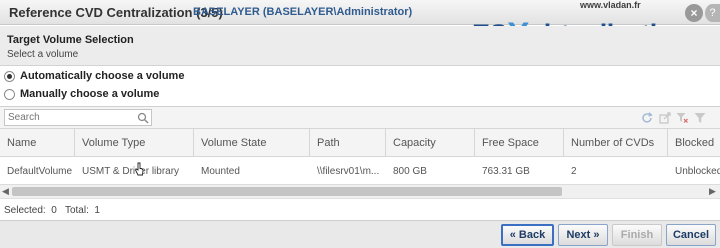 This screenshot has width=720, height=248. What do you see at coordinates (637, 235) in the screenshot?
I see `finish-button: Finish` at bounding box center [637, 235].